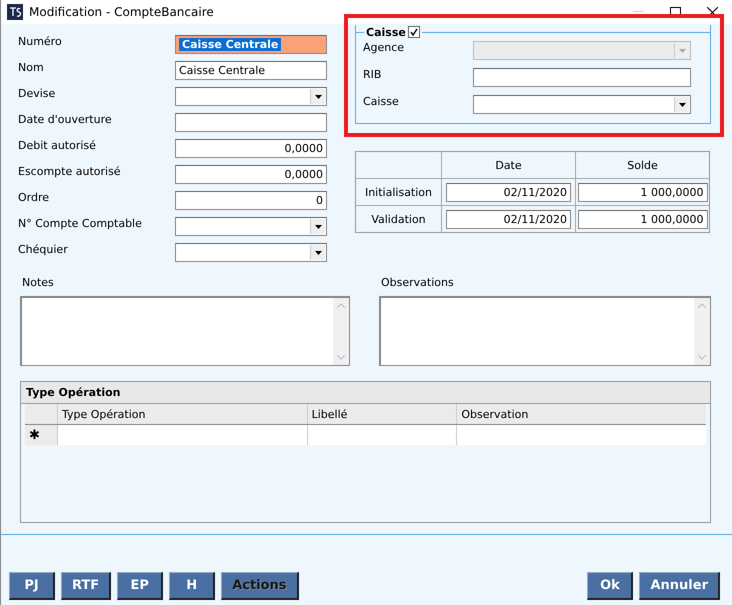 This screenshot has width=732, height=605. I want to click on field-label: Caisse, so click(381, 101).